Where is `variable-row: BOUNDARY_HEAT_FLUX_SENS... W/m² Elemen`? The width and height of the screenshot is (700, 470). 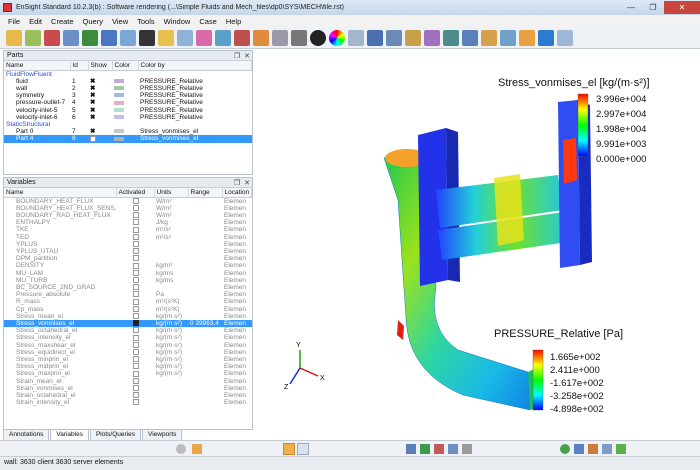 variable-row: BOUNDARY_HEAT_FLUX_SENS... W/m² Elemen is located at coordinates (128, 208).